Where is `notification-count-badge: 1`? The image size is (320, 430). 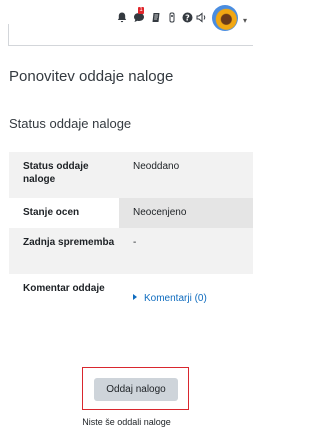
notification-count-badge: 1 is located at coordinates (141, 10).